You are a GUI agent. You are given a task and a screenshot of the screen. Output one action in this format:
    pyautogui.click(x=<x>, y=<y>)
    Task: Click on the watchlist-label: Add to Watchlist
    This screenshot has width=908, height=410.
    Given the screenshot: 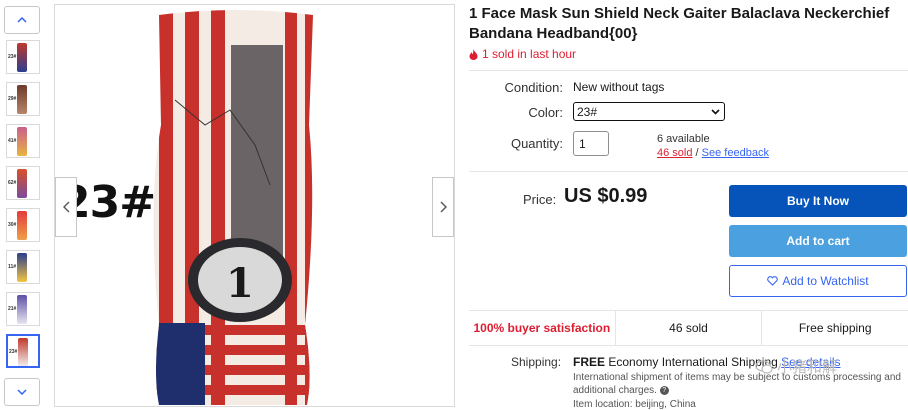 What is the action you would take?
    pyautogui.click(x=825, y=281)
    